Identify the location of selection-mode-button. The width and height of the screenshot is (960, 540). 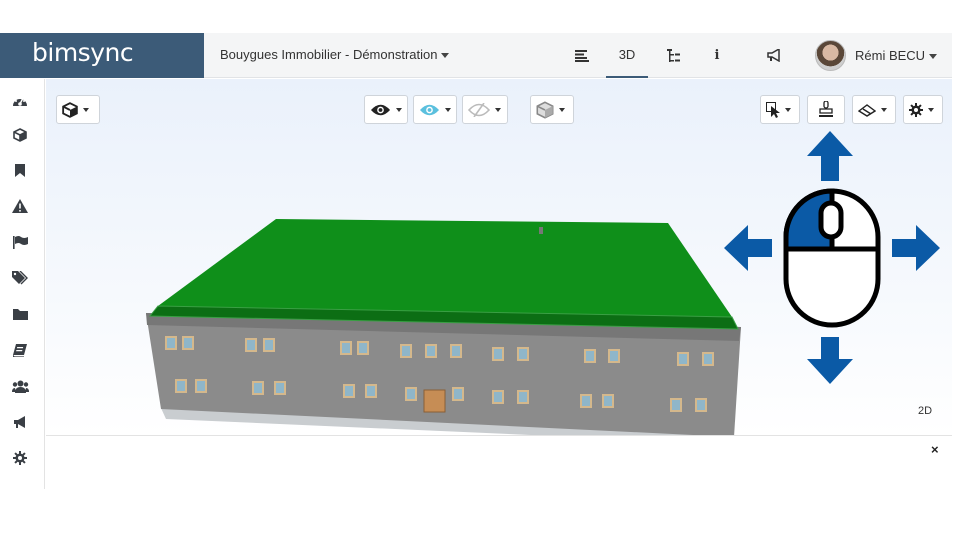
(780, 109).